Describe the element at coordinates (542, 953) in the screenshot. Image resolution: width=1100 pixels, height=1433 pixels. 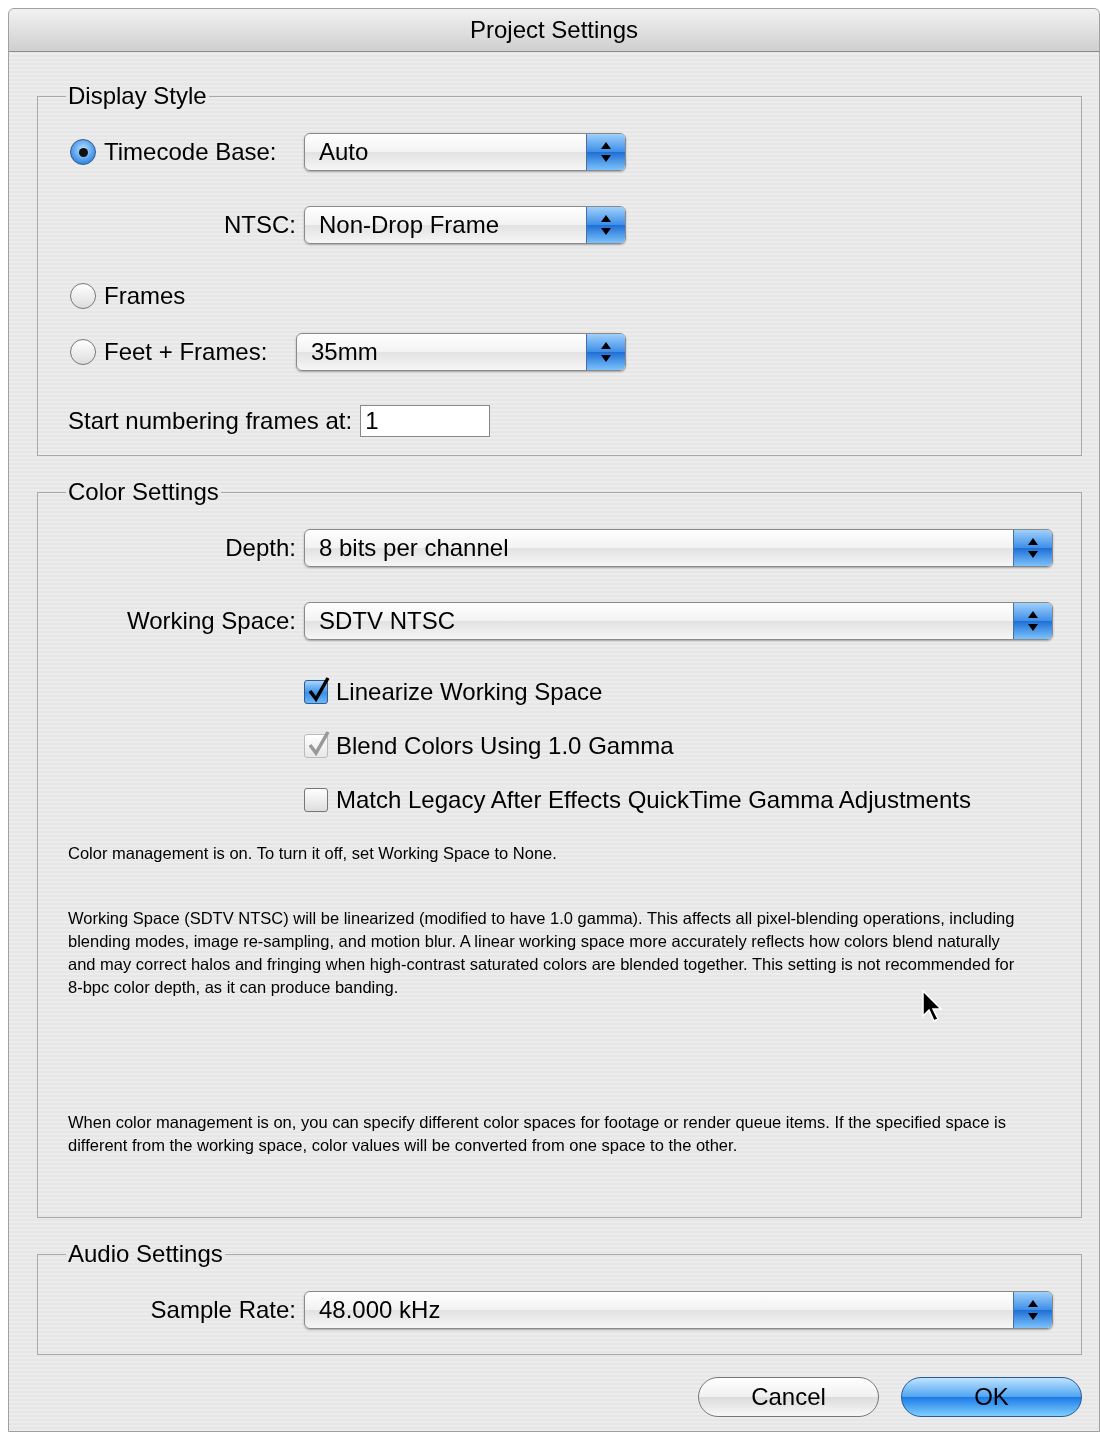
I see `info-text: Working Space (SDTV NTSC) will be linearized (modified to have 1.0 gamma). This affects all pixel-blending operations, including blending modes, image re-sampling, and motion blur. A linear working space more accurately reflects how colors blend naturally and may correct halos and fringing when high-contrast saturated colors are blended together. This setting is not recommended for 8-bpc color depth, as it can produce banding.` at that location.